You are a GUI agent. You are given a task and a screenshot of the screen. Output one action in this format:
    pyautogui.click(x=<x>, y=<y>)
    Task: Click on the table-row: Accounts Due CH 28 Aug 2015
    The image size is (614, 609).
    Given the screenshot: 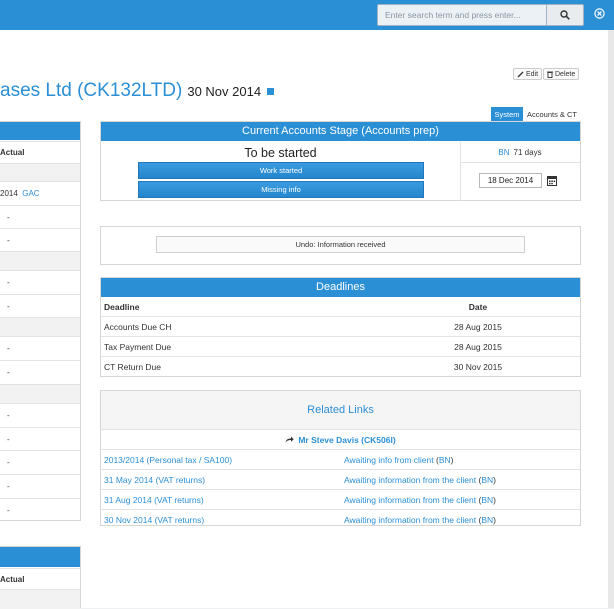 What is the action you would take?
    pyautogui.click(x=340, y=326)
    